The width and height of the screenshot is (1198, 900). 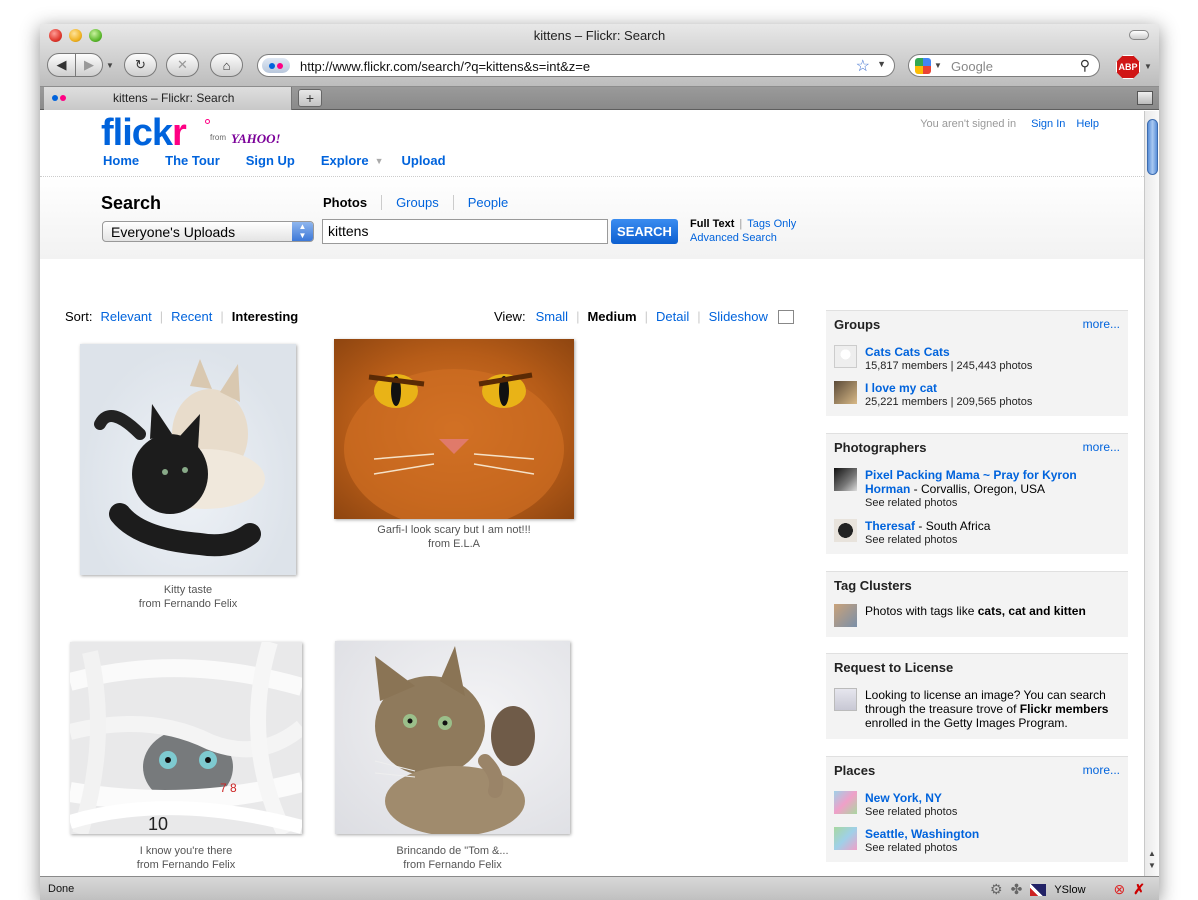 I want to click on place-name: New York, NY, so click(x=903, y=798).